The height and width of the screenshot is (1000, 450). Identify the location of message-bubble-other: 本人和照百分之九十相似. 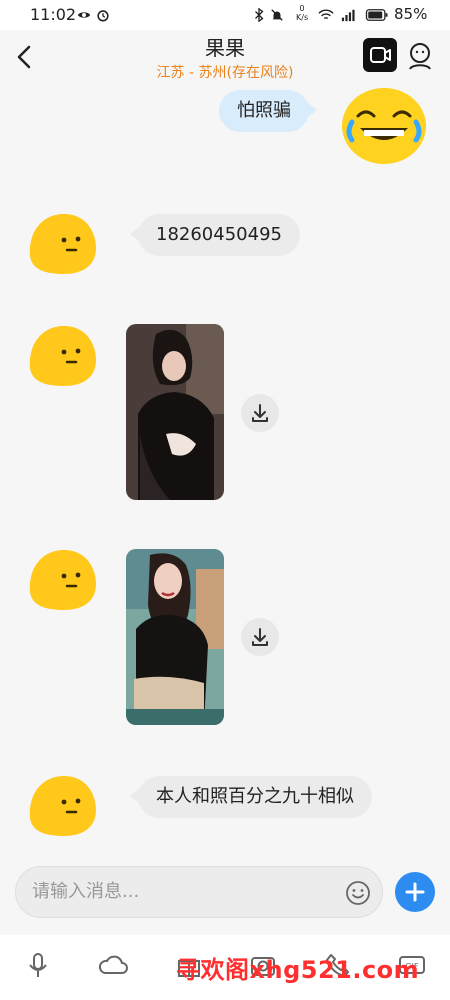
(251, 797).